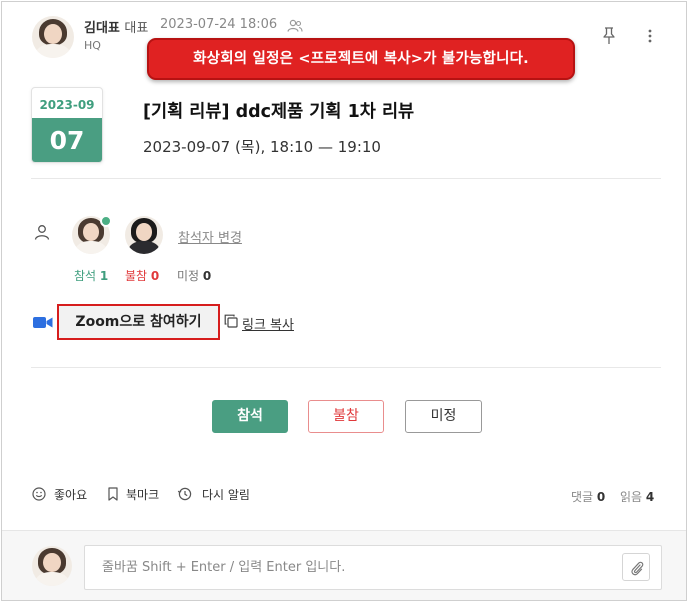  I want to click on bookmark-icon, so click(113, 494).